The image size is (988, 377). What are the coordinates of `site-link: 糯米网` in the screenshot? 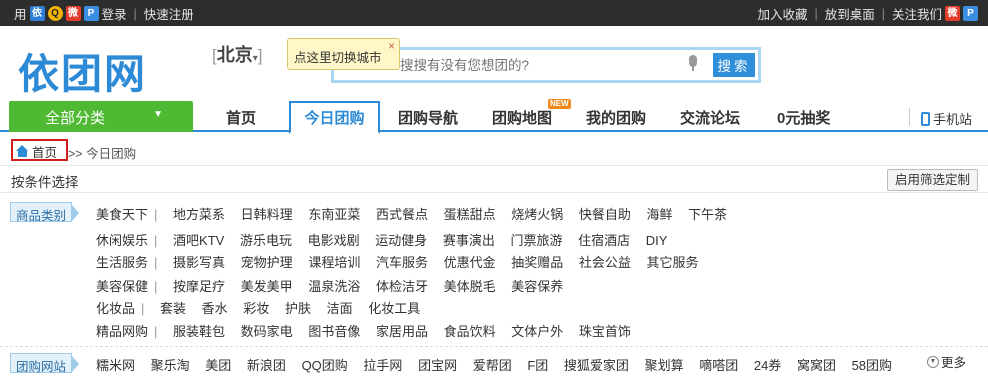 It's located at (115, 365).